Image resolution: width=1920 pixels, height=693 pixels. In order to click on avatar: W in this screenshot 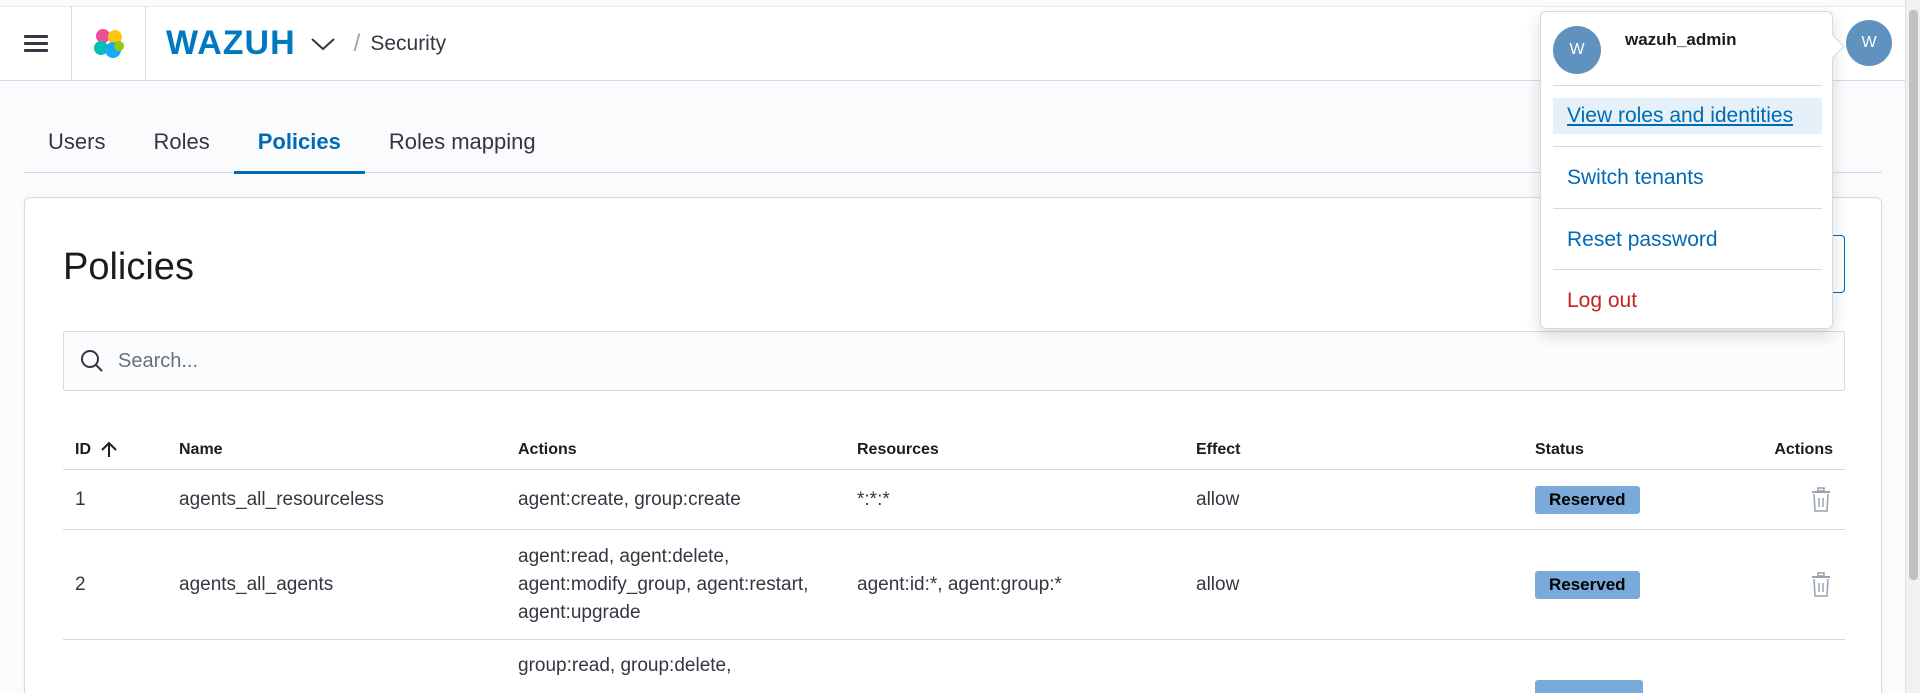, I will do `click(1577, 50)`.